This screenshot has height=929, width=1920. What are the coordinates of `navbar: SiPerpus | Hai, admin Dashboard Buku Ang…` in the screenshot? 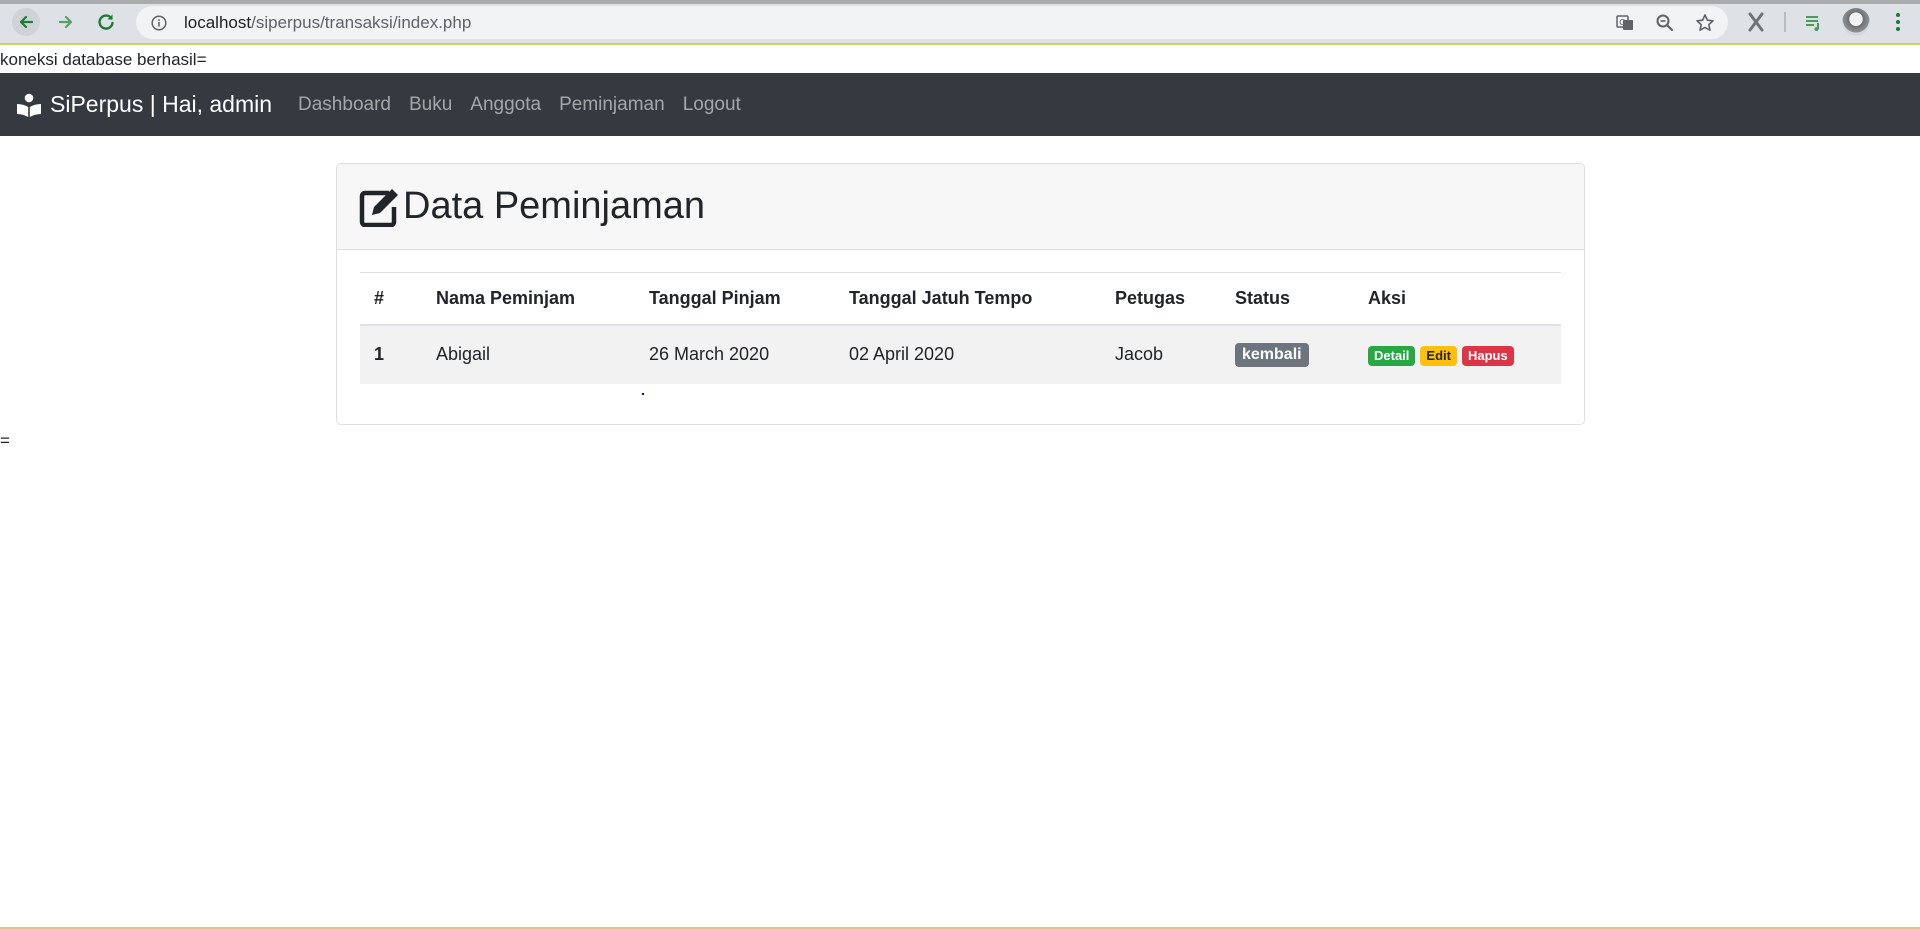 It's located at (960, 104).